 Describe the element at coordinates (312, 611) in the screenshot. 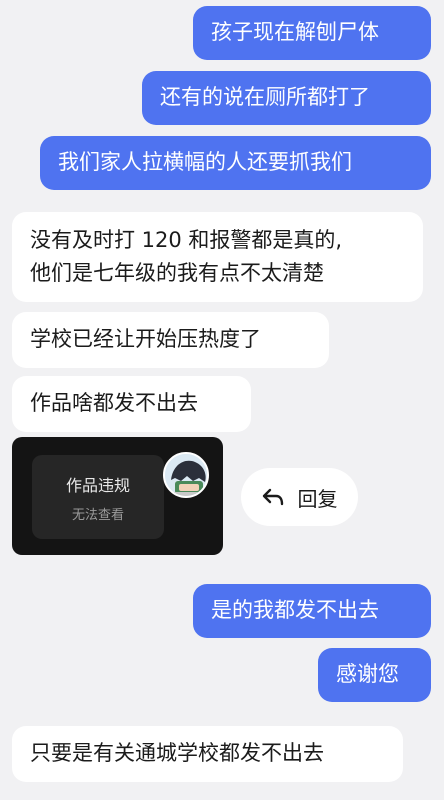

I see `outgoing-message-4: 是的我都发不出去` at that location.